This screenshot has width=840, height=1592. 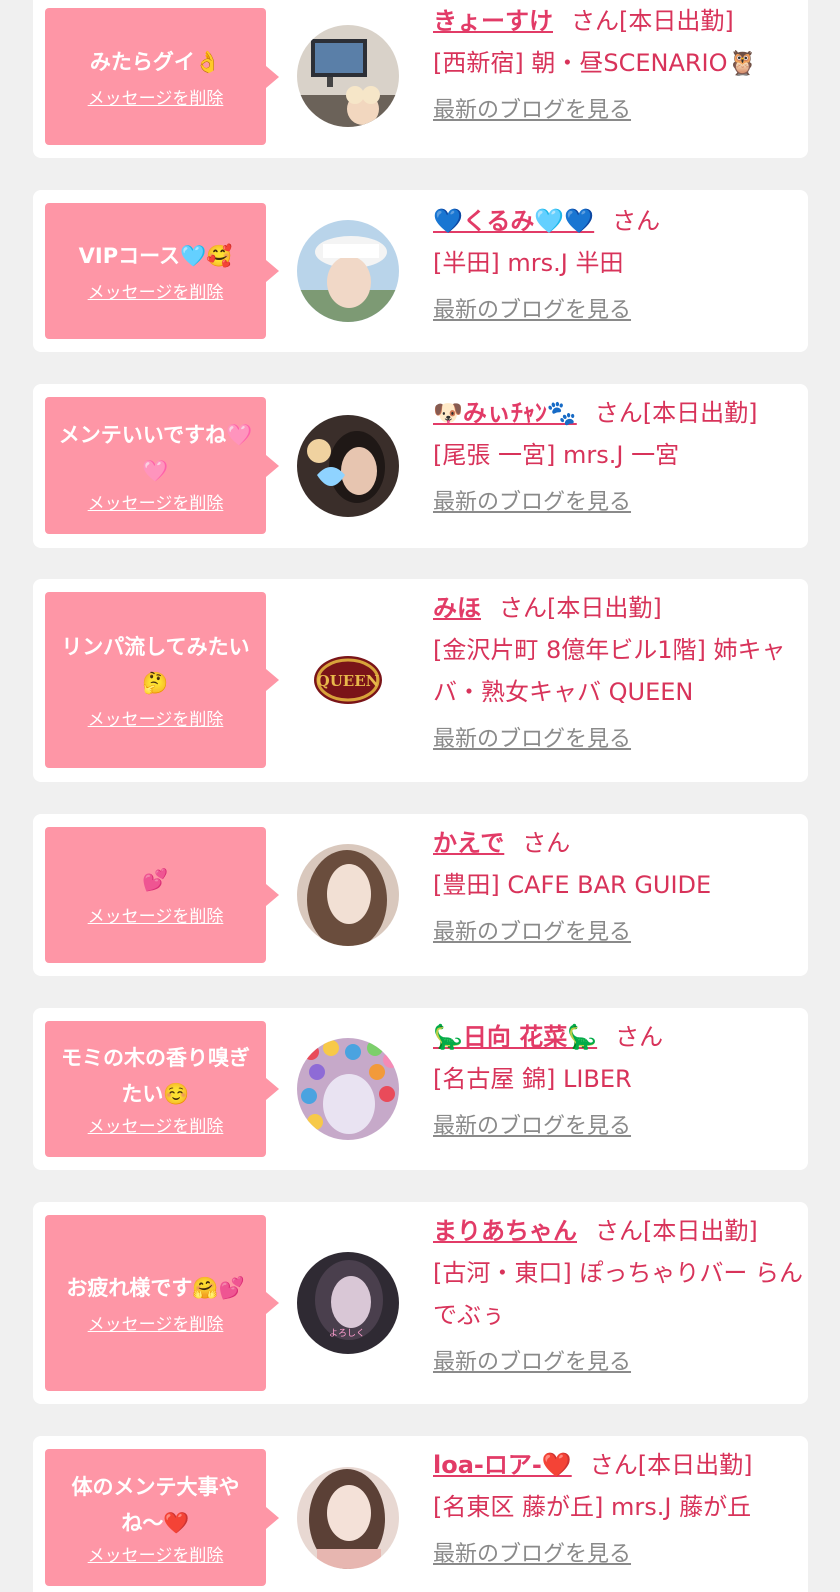 What do you see at coordinates (505, 1231) in the screenshot?
I see `sender-name-link: まりあちゃん` at bounding box center [505, 1231].